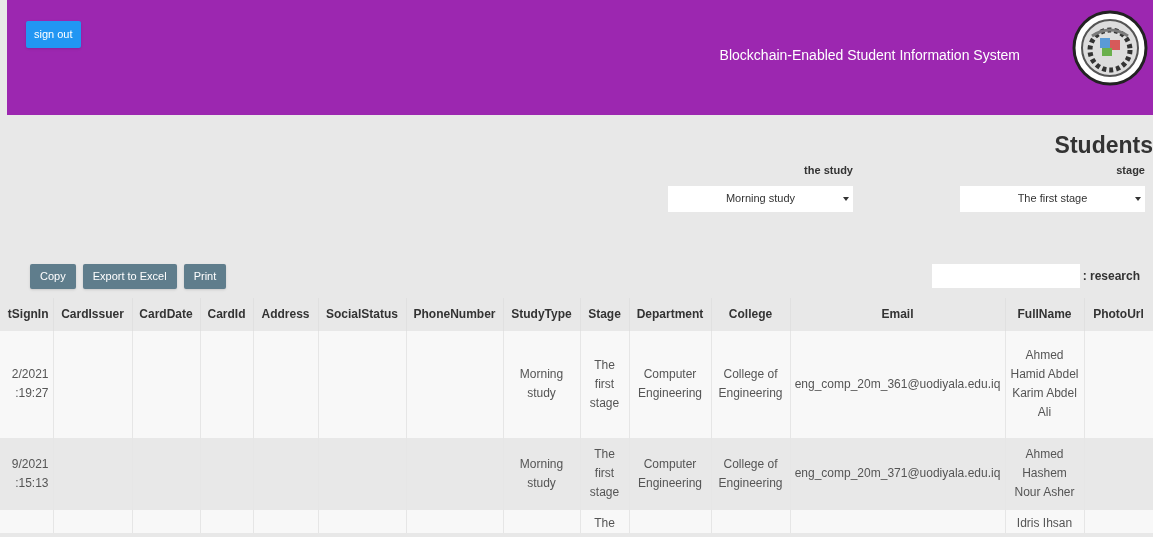 The height and width of the screenshot is (537, 1153). Describe the element at coordinates (897, 383) in the screenshot. I see `table-cell: eng_comp_20m_361@uodiyala.edu.iq` at that location.